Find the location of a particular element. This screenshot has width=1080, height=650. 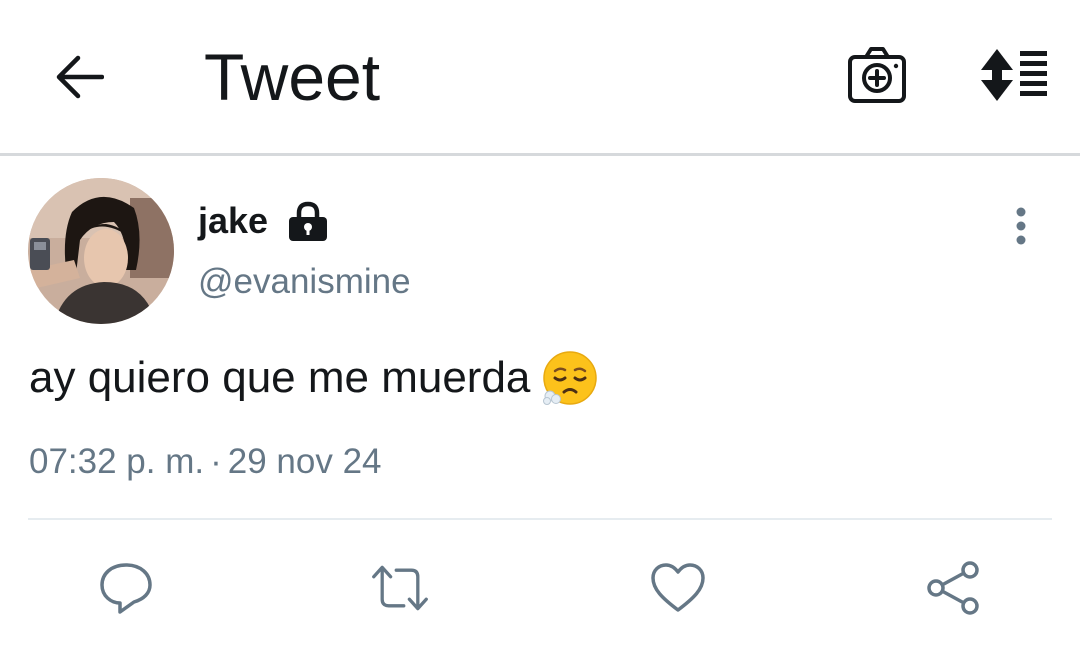

heart-icon is located at coordinates (678, 587).